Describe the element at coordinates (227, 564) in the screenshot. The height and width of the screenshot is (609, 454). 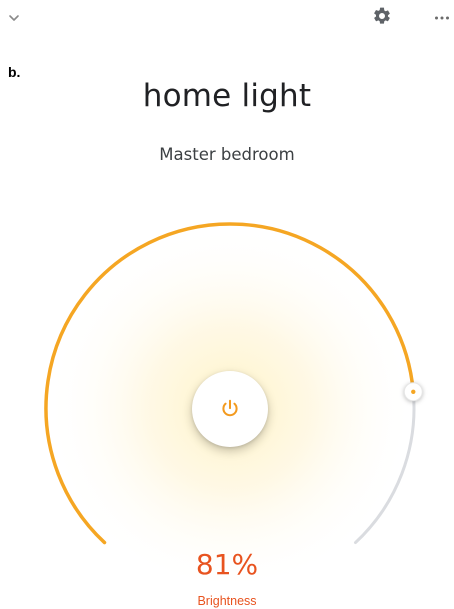
I see `brightness-value: 81%` at that location.